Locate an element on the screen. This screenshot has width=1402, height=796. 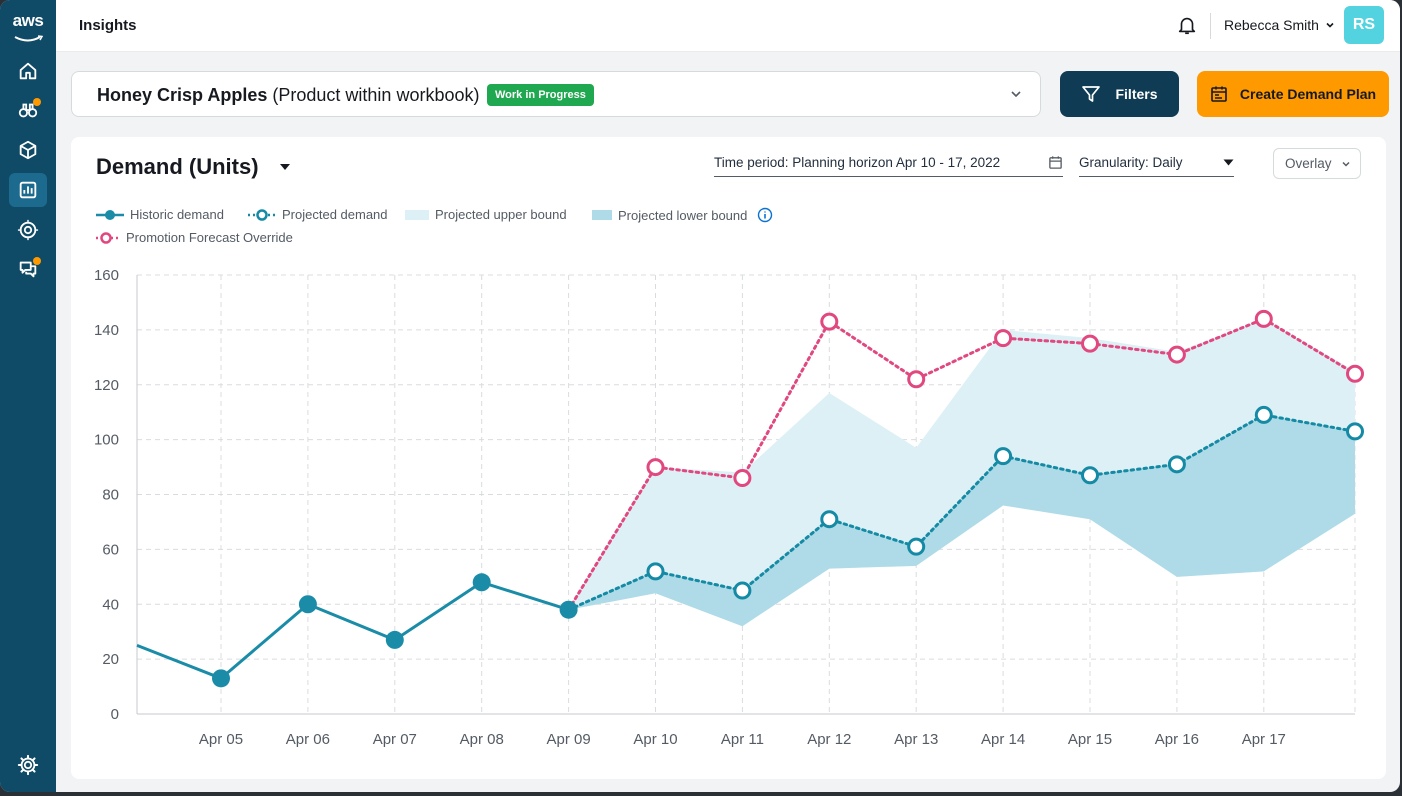
sidebar-item-targets is located at coordinates (28, 230).